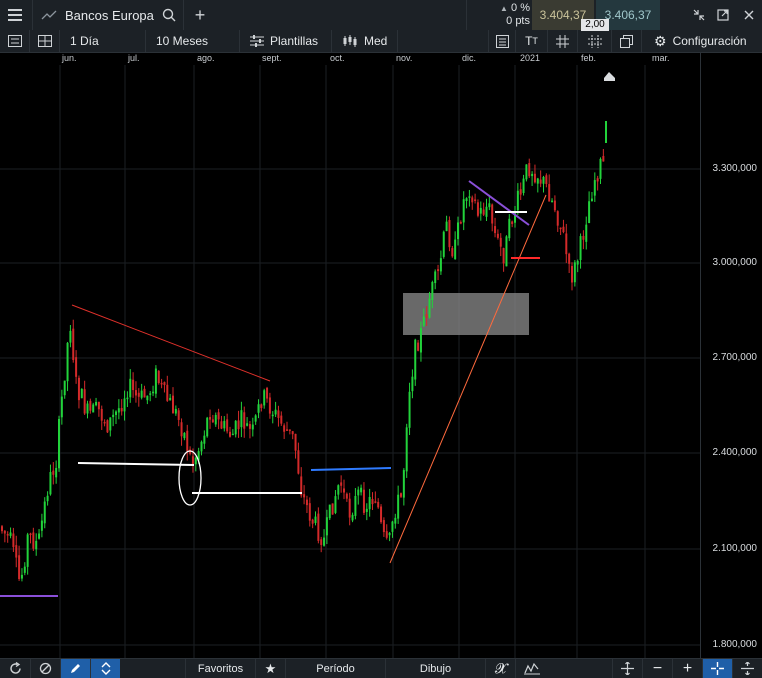  What do you see at coordinates (627, 668) in the screenshot?
I see `fit-arrows-icon` at bounding box center [627, 668].